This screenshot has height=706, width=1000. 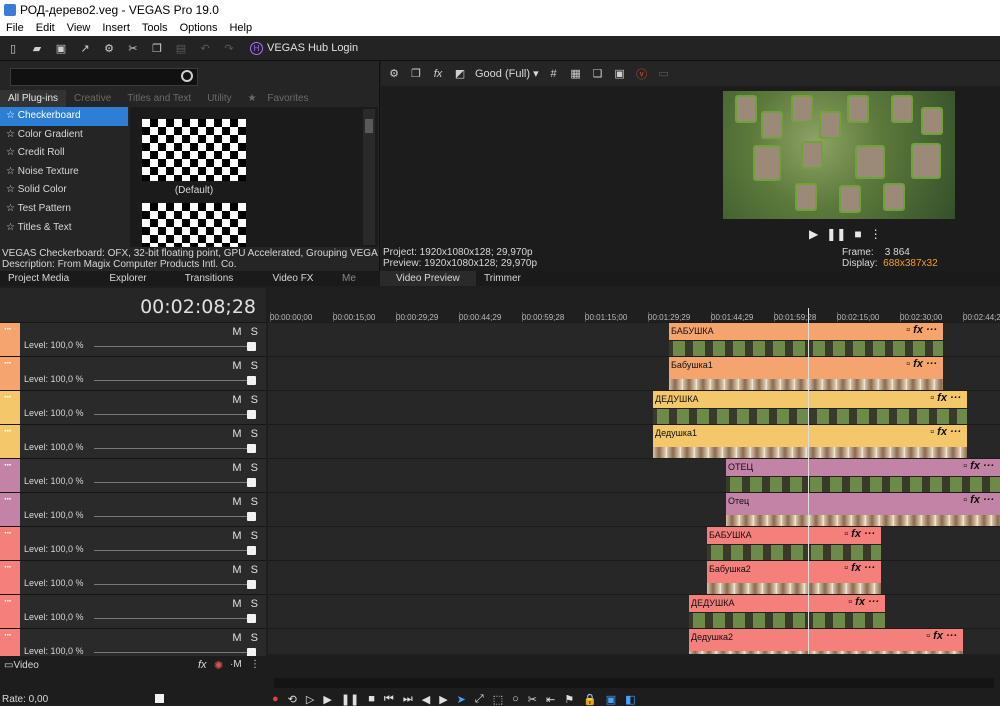 What do you see at coordinates (159, 698) in the screenshot?
I see `rate-slider-knob` at bounding box center [159, 698].